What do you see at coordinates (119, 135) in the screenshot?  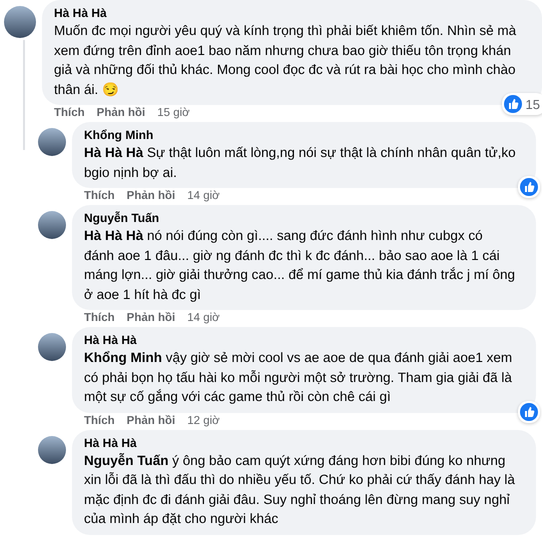 I see `author-name: Khổng Minh` at bounding box center [119, 135].